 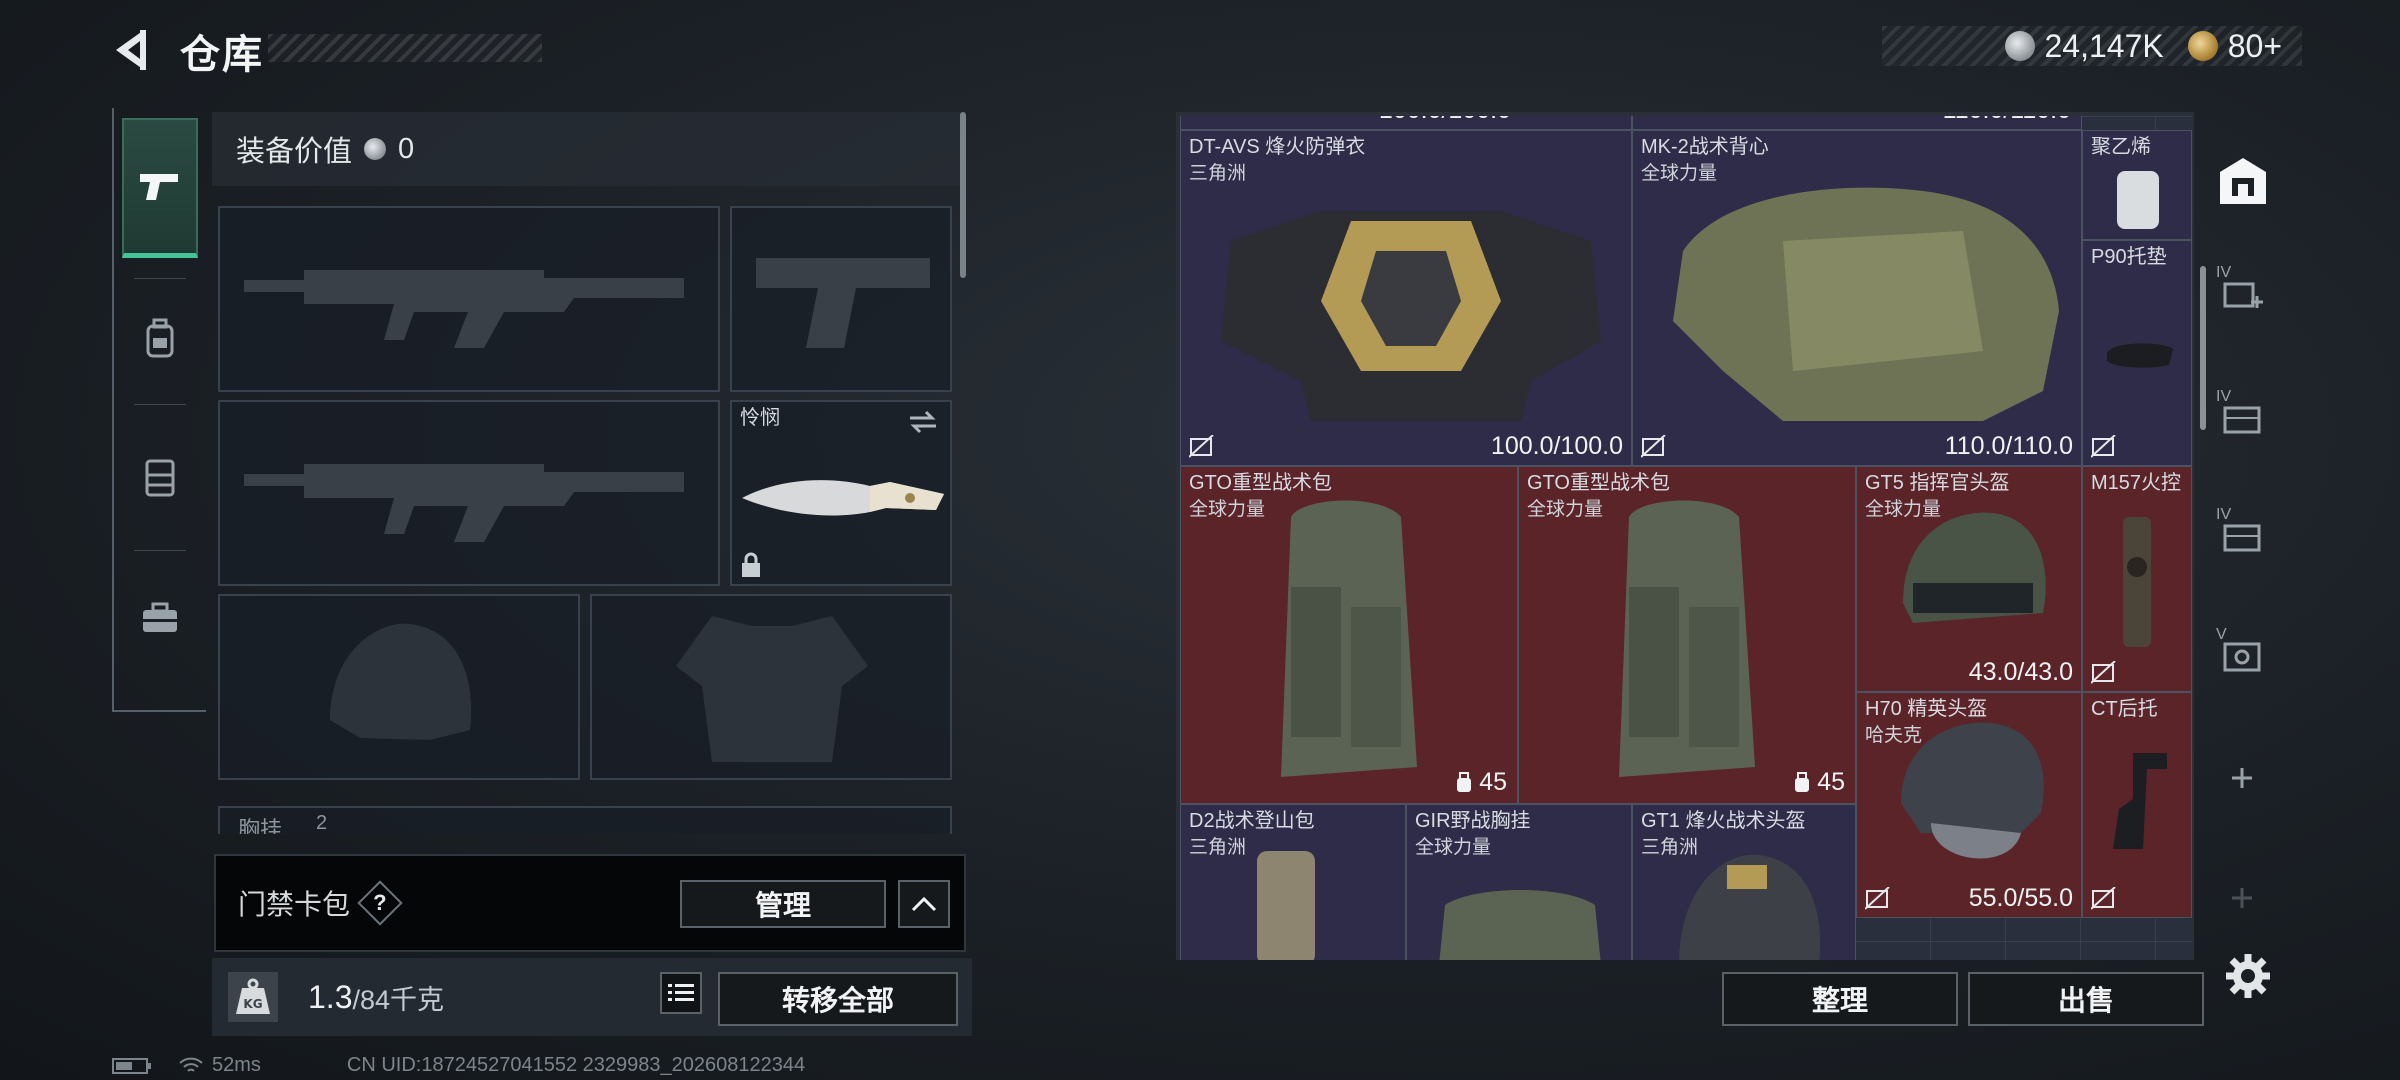 I want to click on organize-button: 整理, so click(x=1840, y=999).